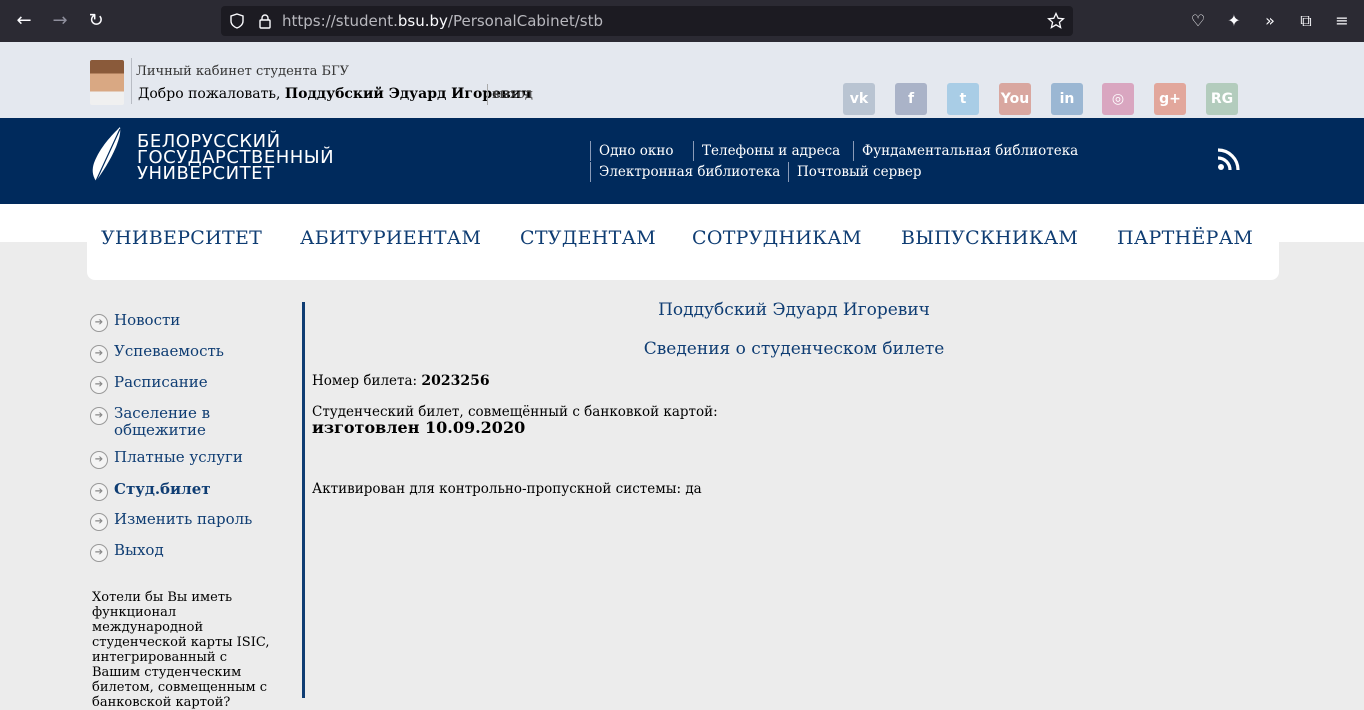  What do you see at coordinates (161, 382) in the screenshot?
I see `sidebar-item-label: Расписание` at bounding box center [161, 382].